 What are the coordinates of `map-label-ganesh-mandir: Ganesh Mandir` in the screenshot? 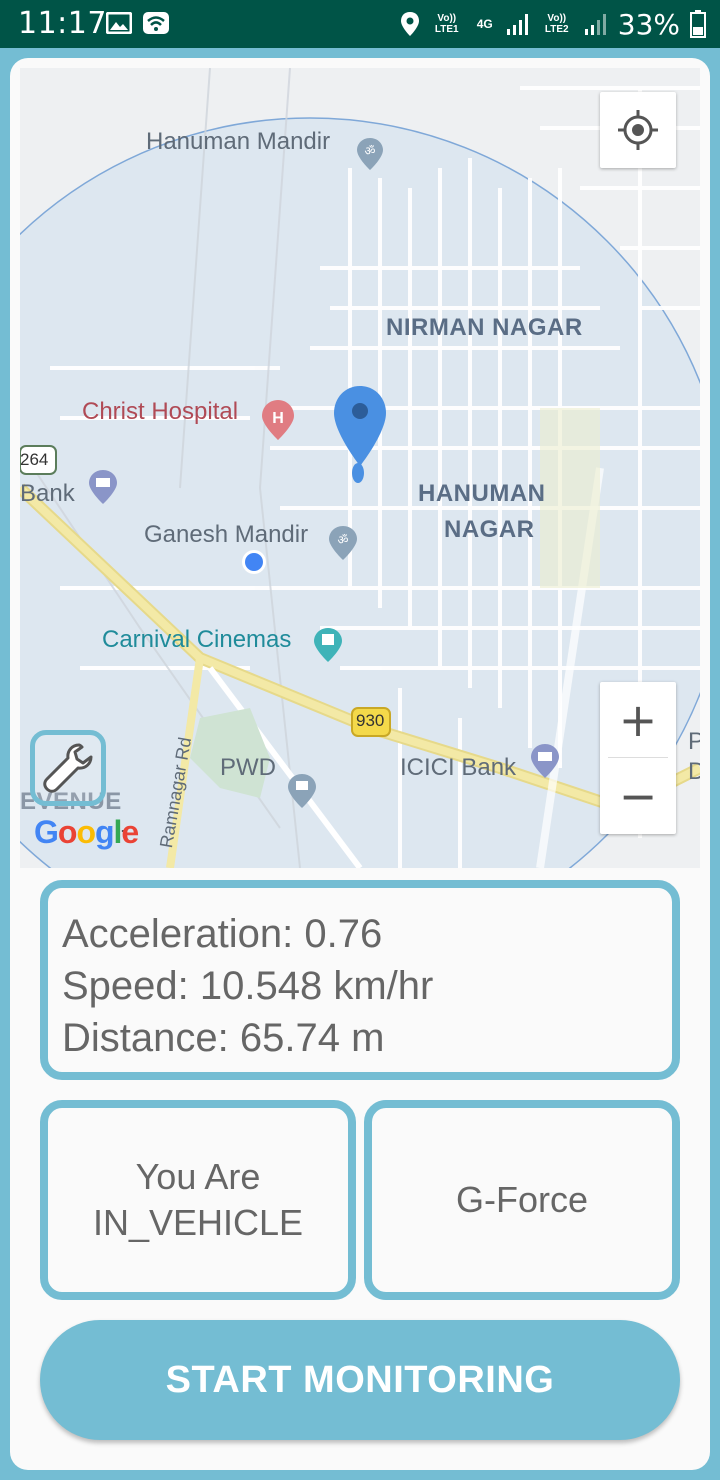 It's located at (226, 534).